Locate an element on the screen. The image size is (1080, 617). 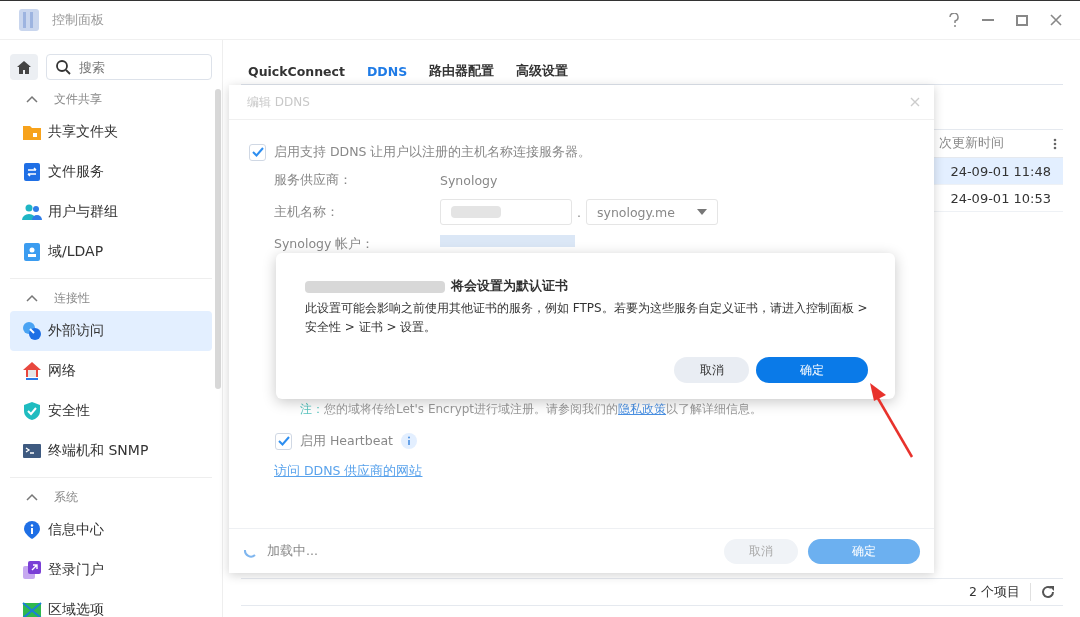
portal-icon is located at coordinates (32, 570).